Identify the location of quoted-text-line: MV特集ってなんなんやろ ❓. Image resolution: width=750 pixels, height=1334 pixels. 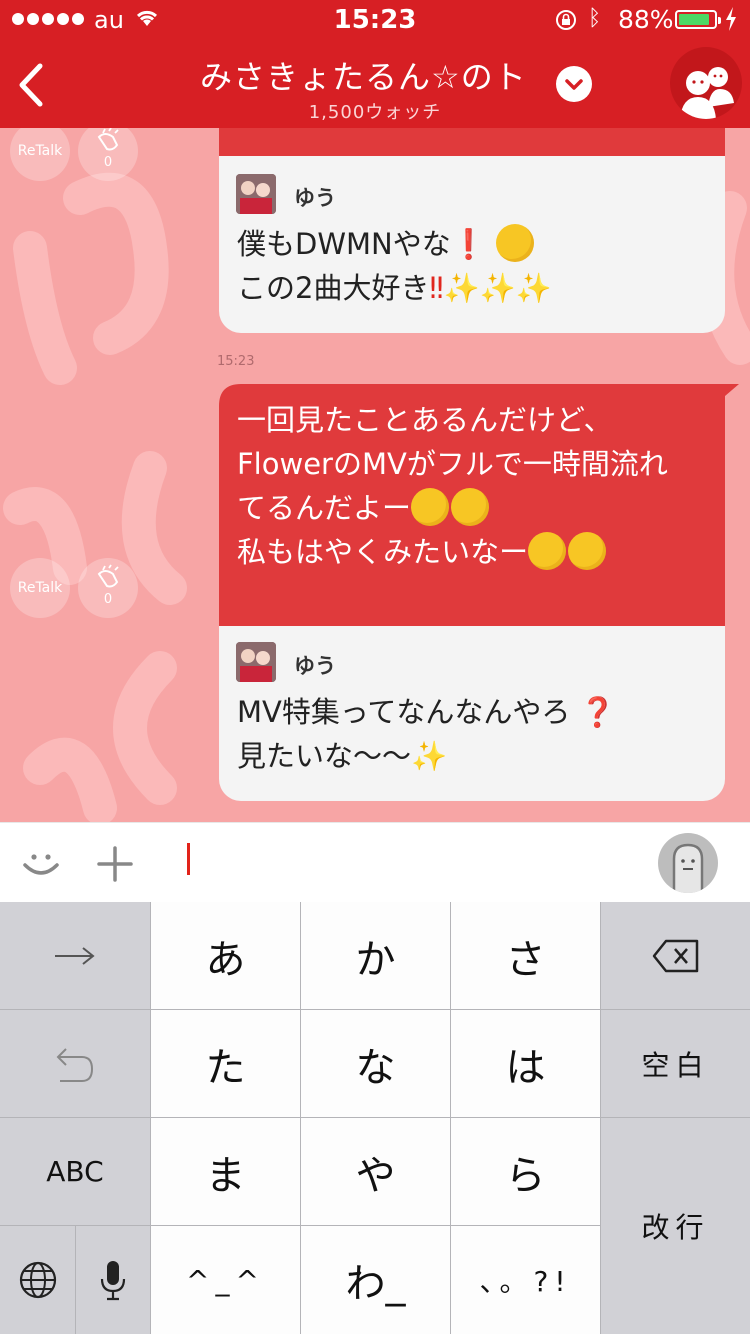
(426, 712).